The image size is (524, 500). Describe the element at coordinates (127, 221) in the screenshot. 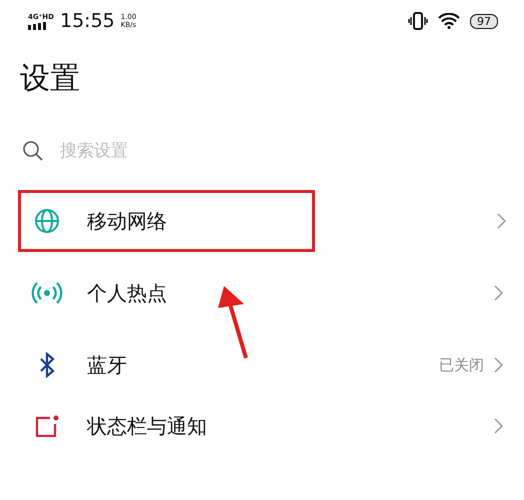

I see `item-label: 移动网络` at that location.